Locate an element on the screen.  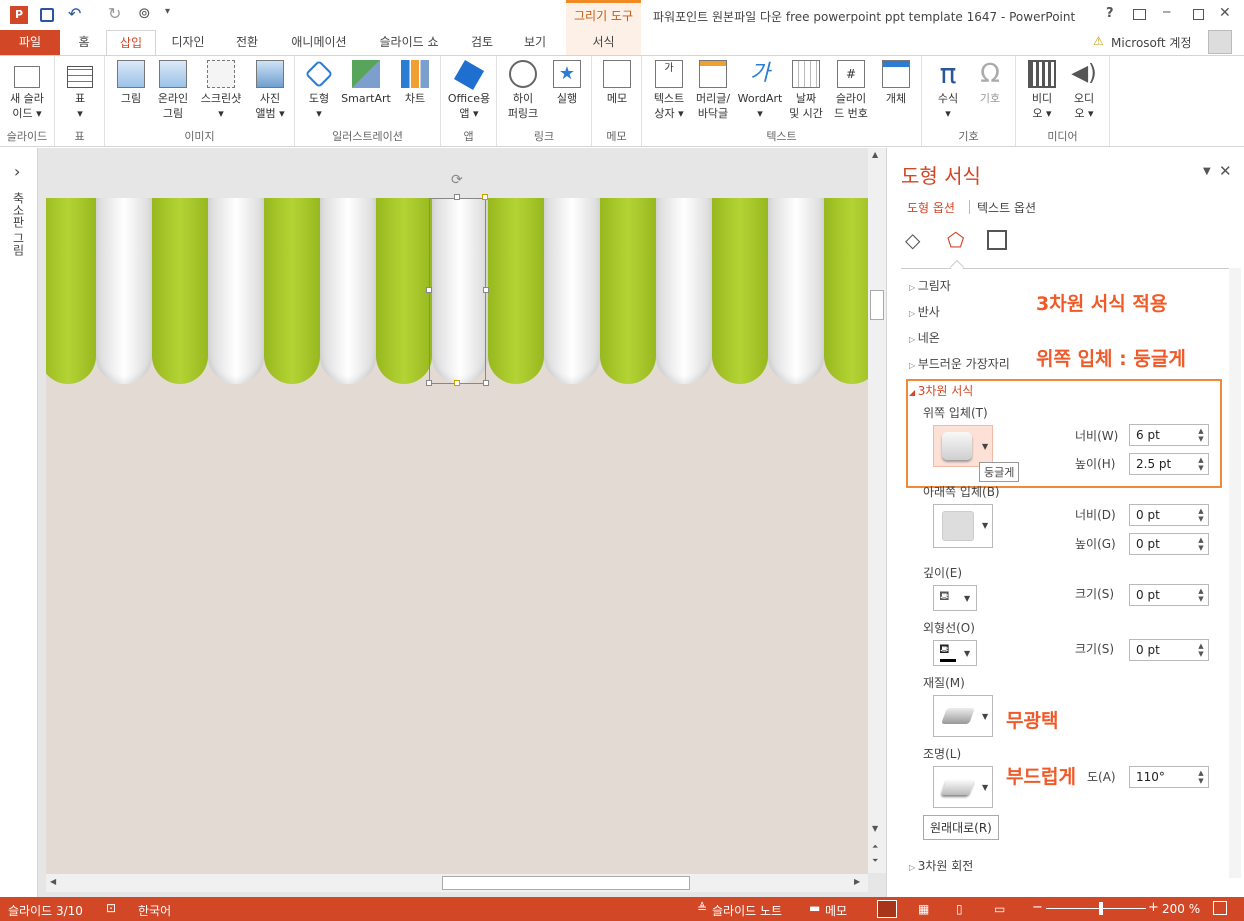
section-shadow: ▷ 그림자 is located at coordinates (930, 285).